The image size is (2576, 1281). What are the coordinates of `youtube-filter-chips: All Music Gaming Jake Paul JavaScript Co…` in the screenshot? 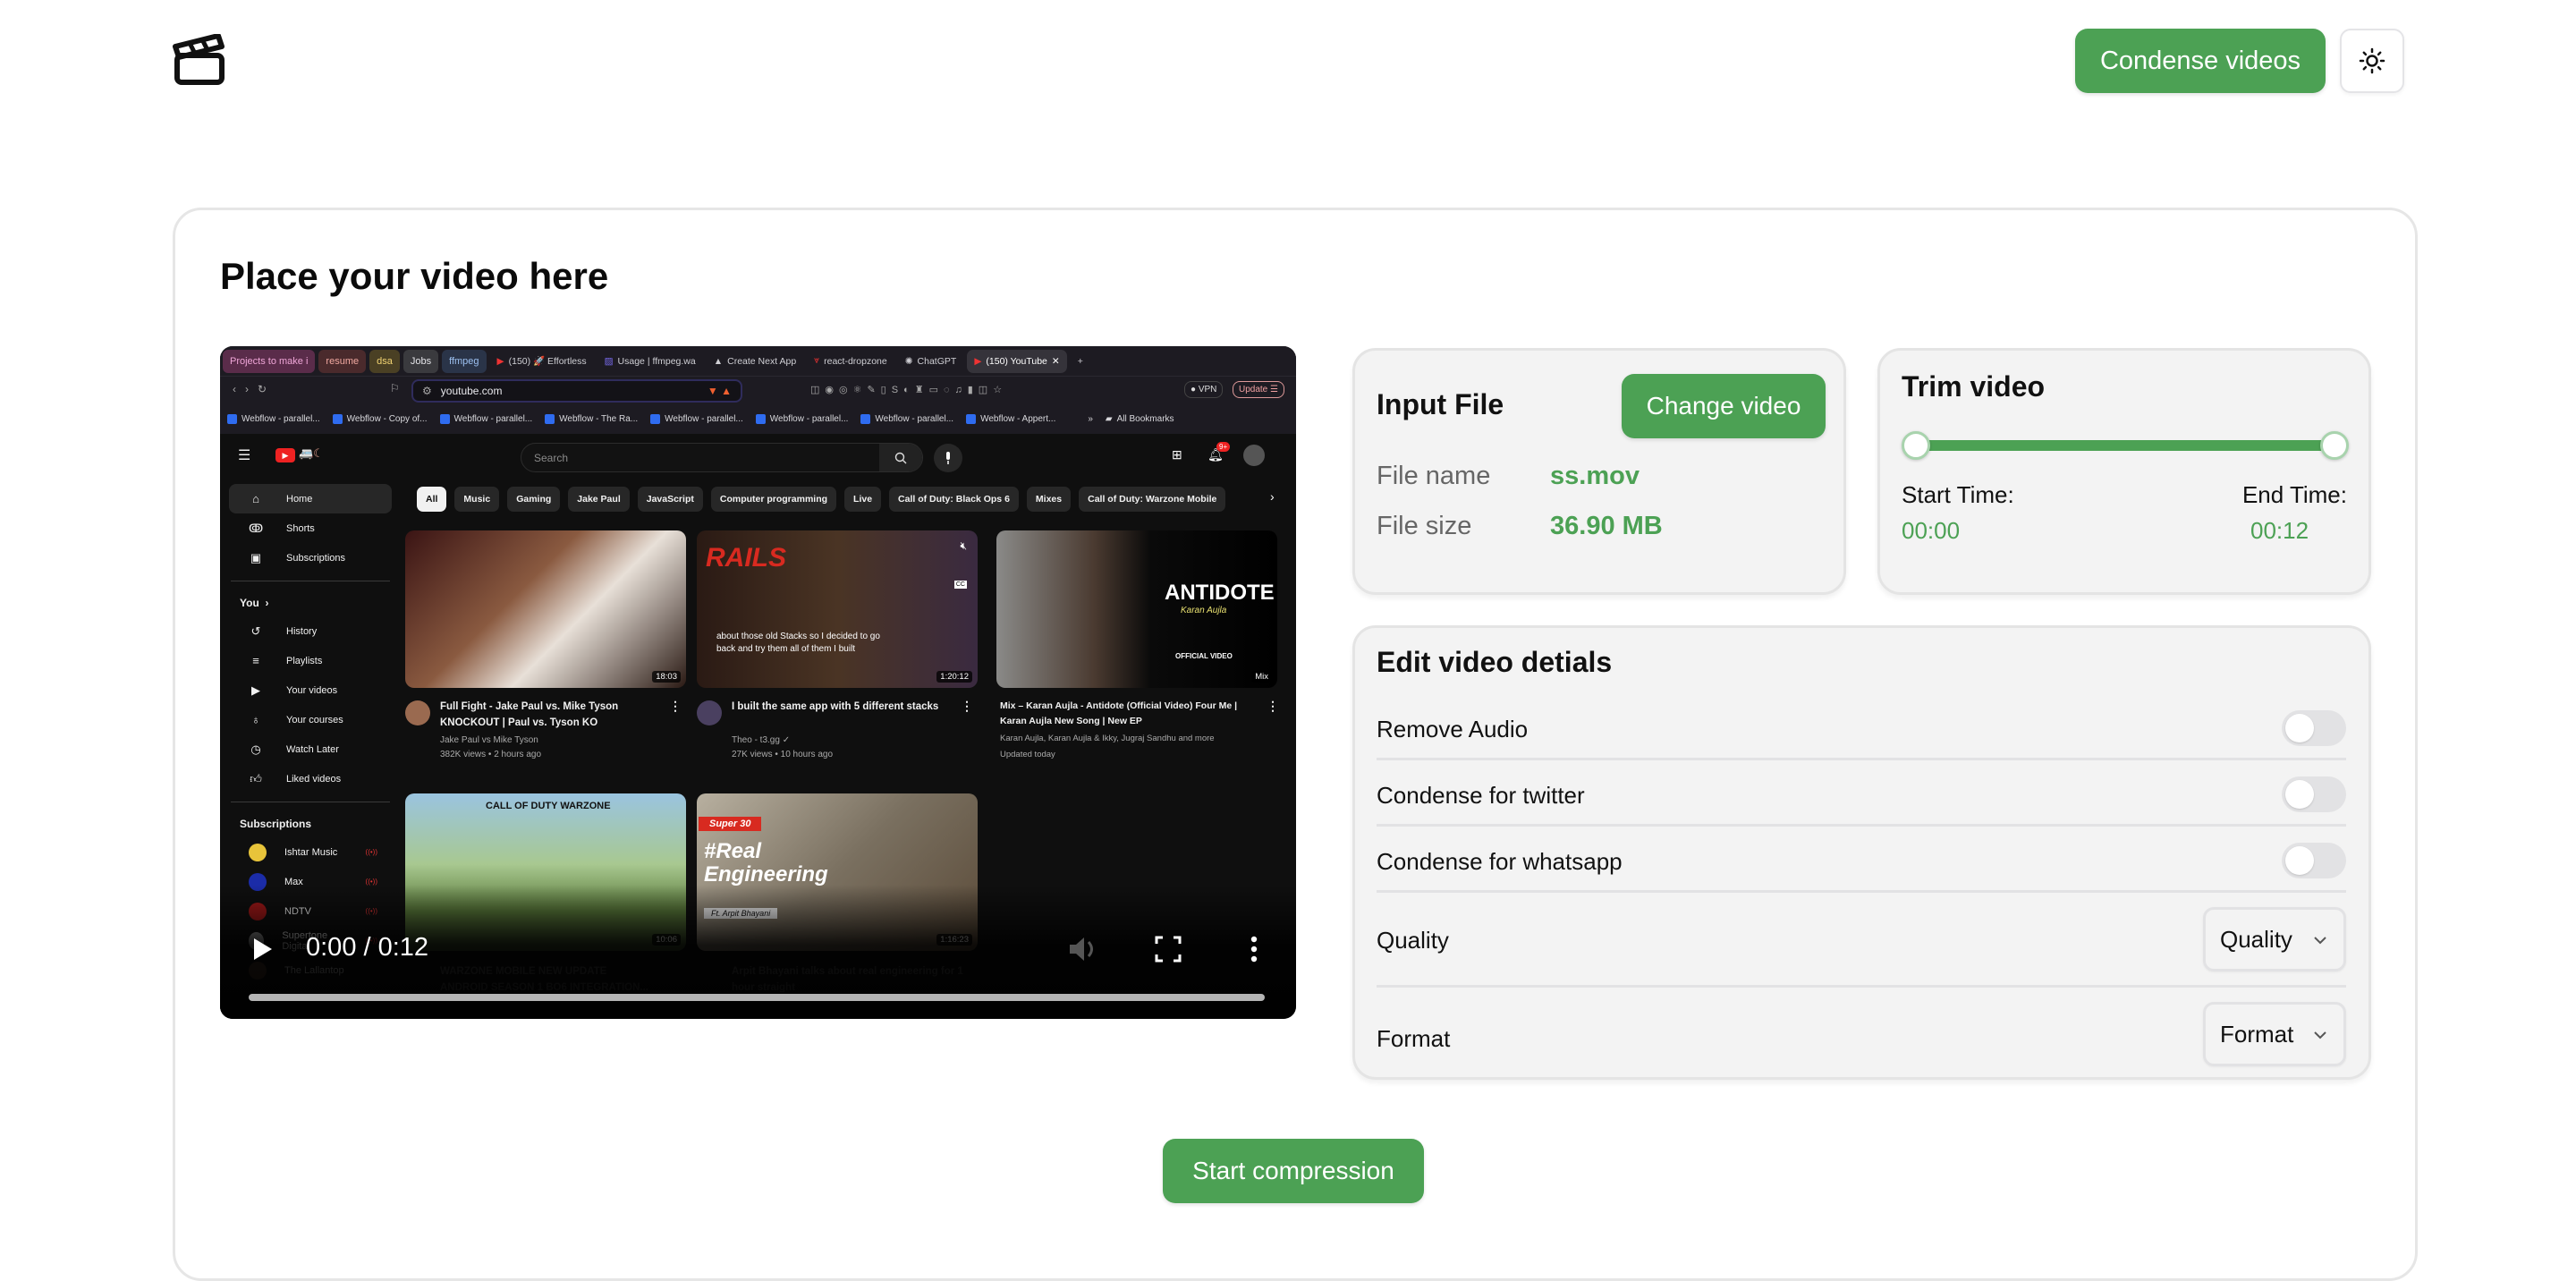 It's located at (821, 499).